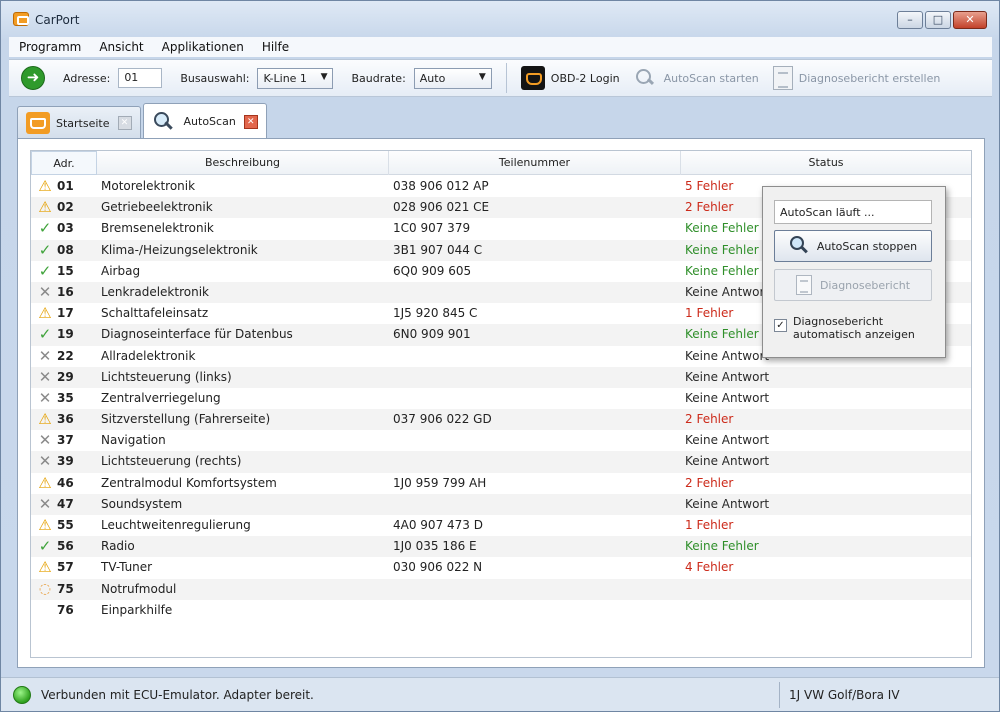  Describe the element at coordinates (435, 546) in the screenshot. I see `cell-partnumber: 1J0 035 186 E` at that location.